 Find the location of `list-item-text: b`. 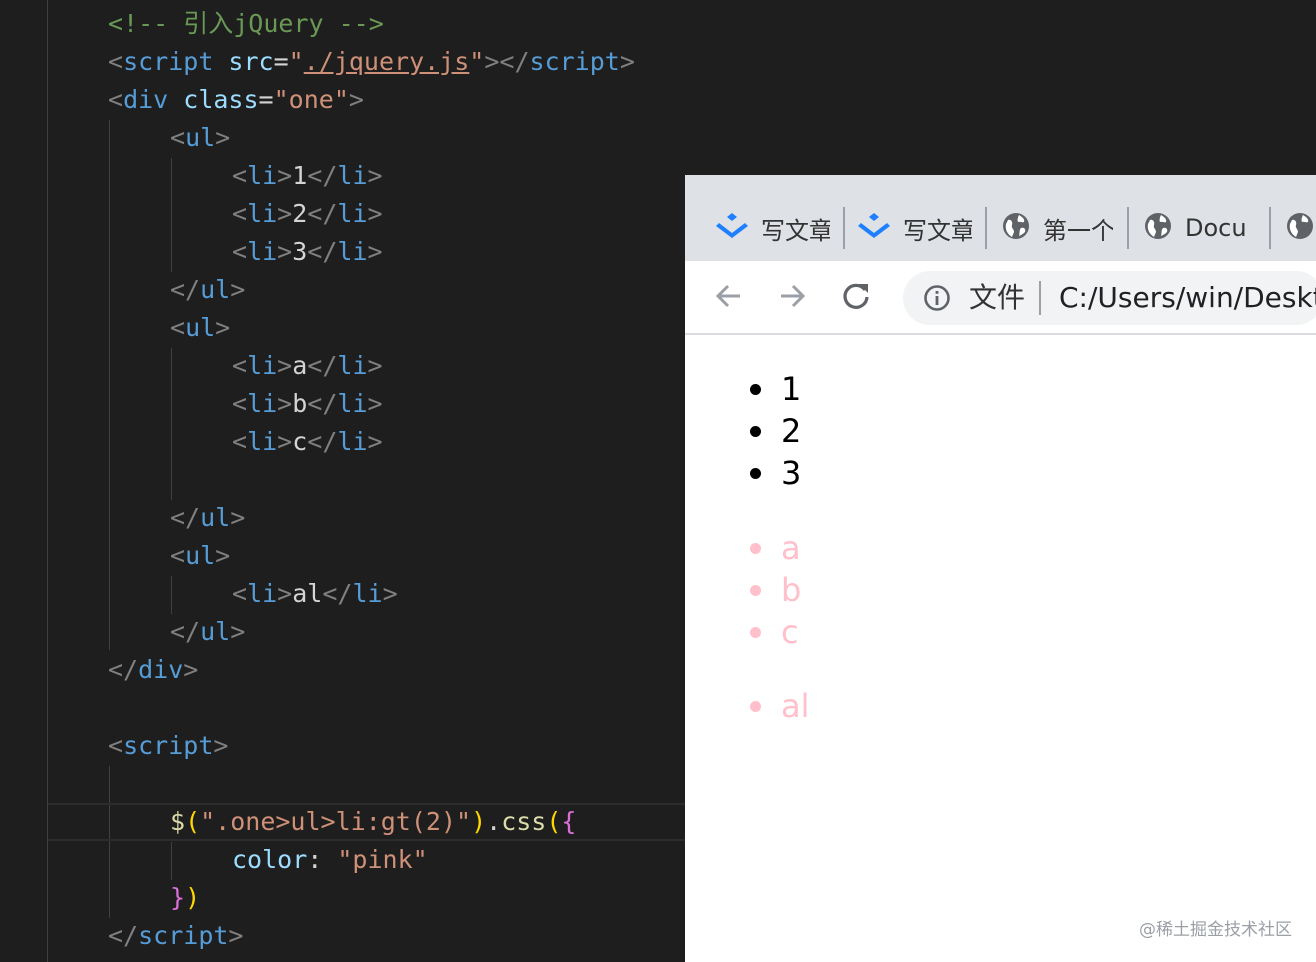

list-item-text: b is located at coordinates (791, 590).